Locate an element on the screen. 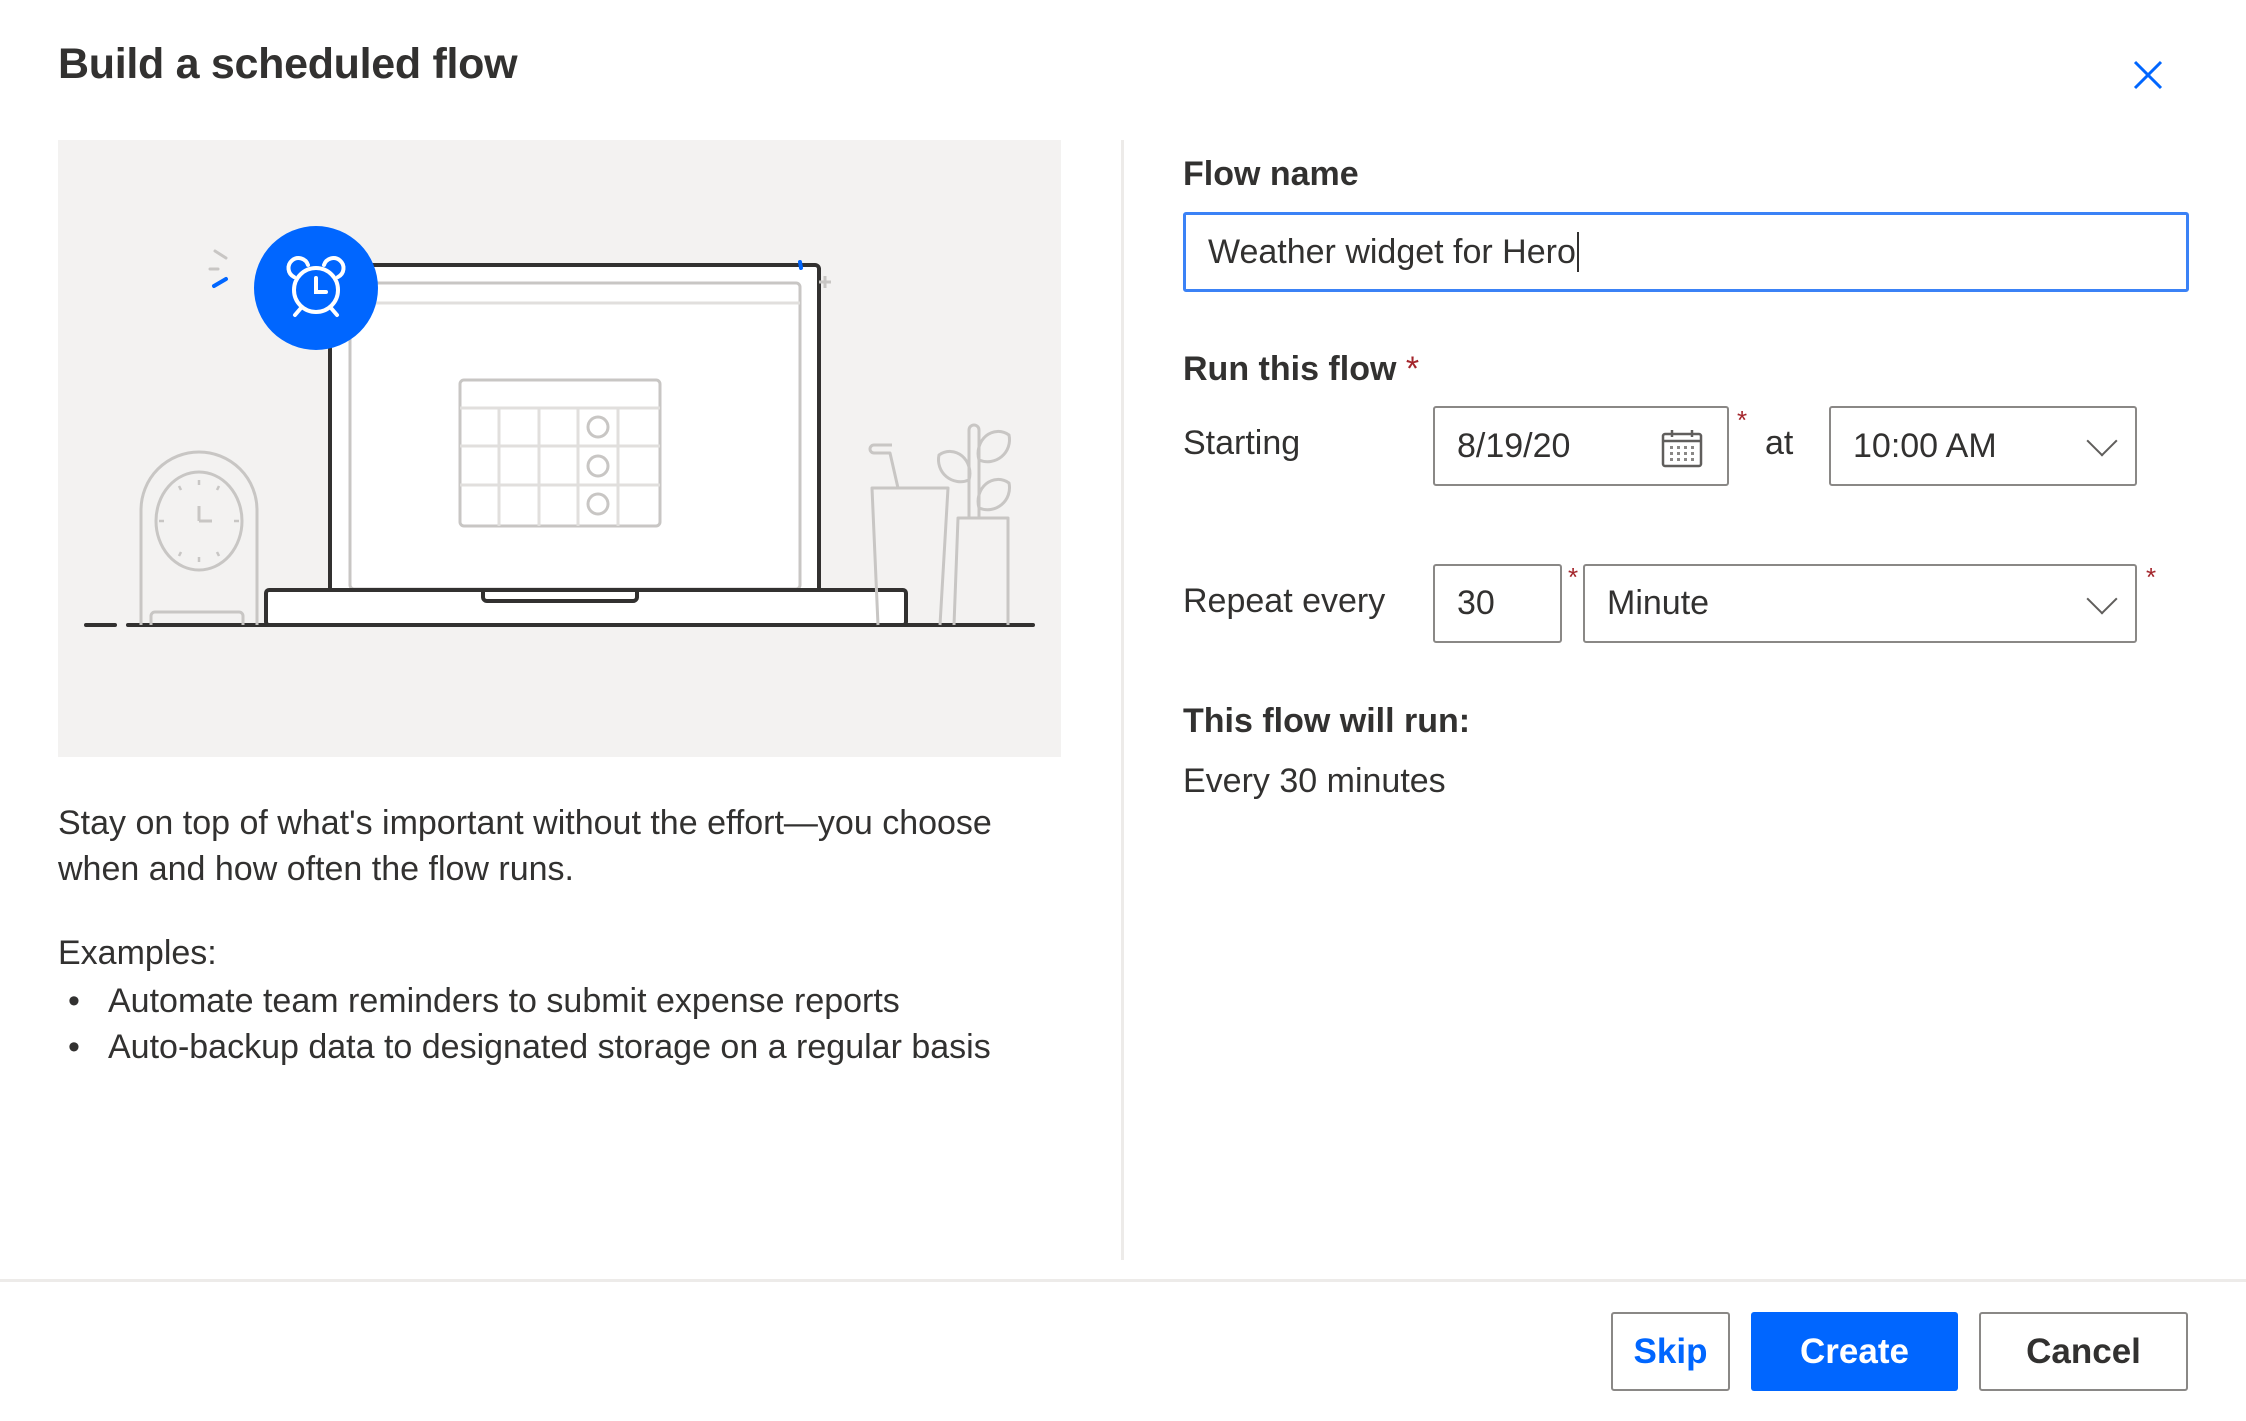  skip-button: Skip is located at coordinates (1670, 1351).